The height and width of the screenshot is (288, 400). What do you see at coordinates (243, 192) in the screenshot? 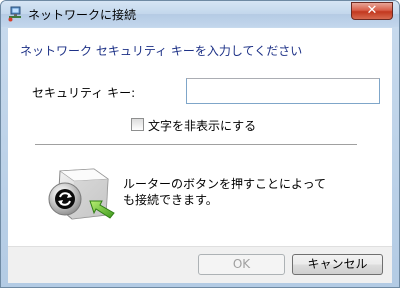
I see `router-instruction: ルーターのボタンを押すことによって も接続できます。` at bounding box center [243, 192].